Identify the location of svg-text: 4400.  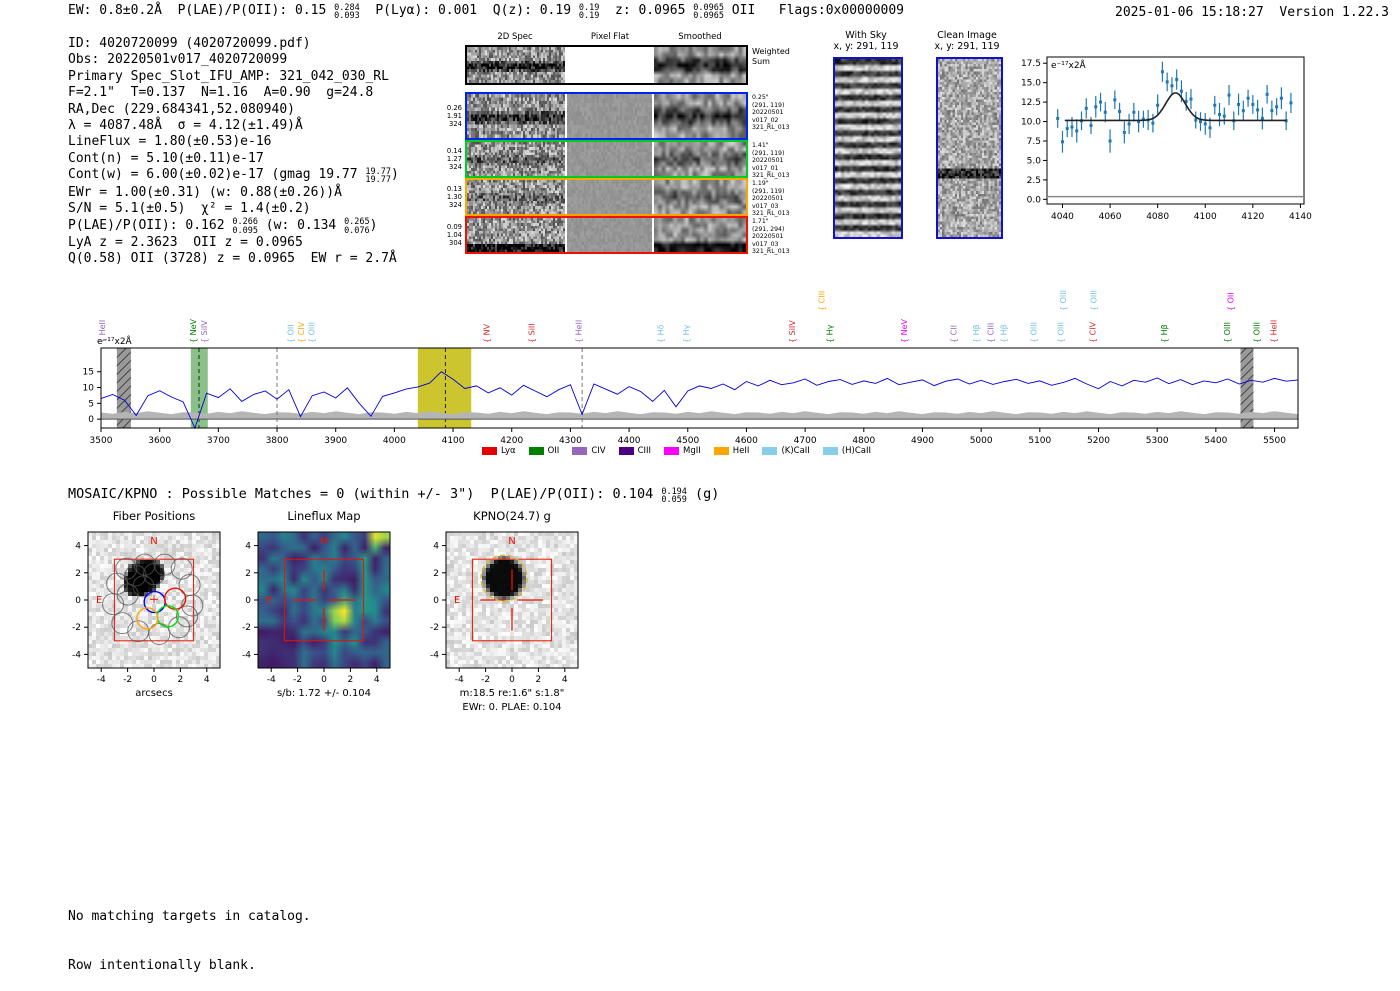
(629, 441).